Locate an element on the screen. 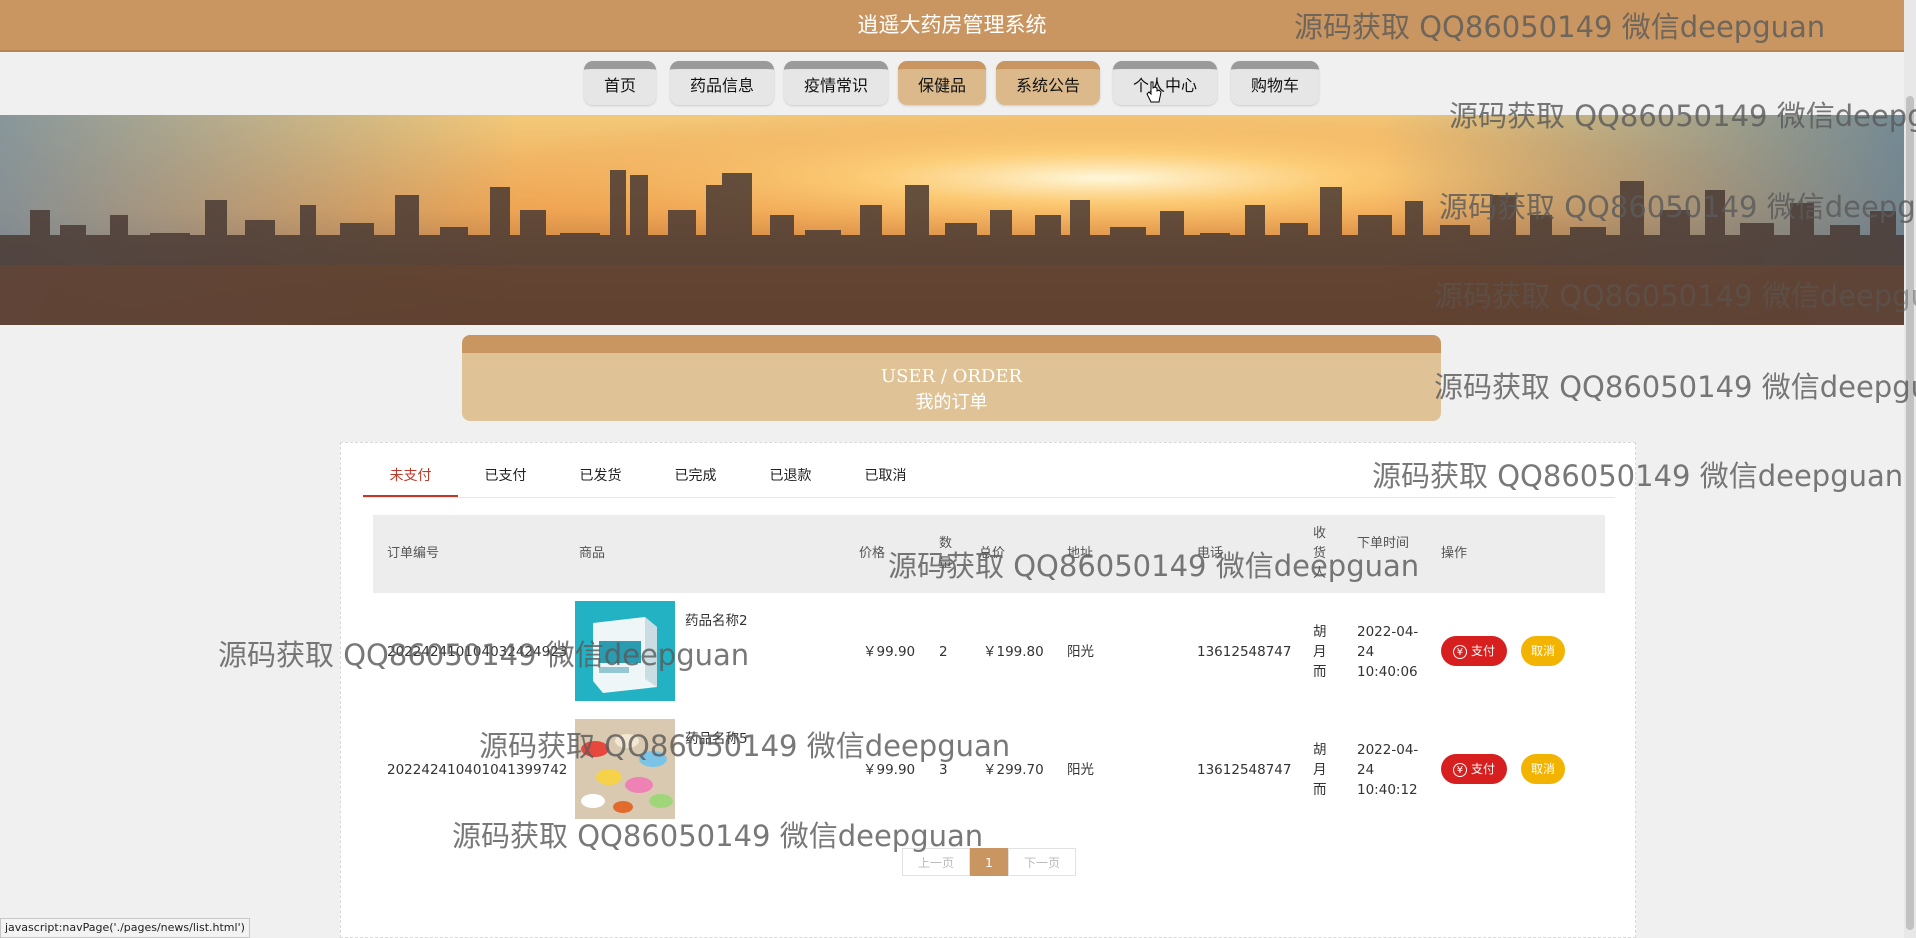 Image resolution: width=1916 pixels, height=938 pixels. header-receiver: 收货人 is located at coordinates (1320, 553).